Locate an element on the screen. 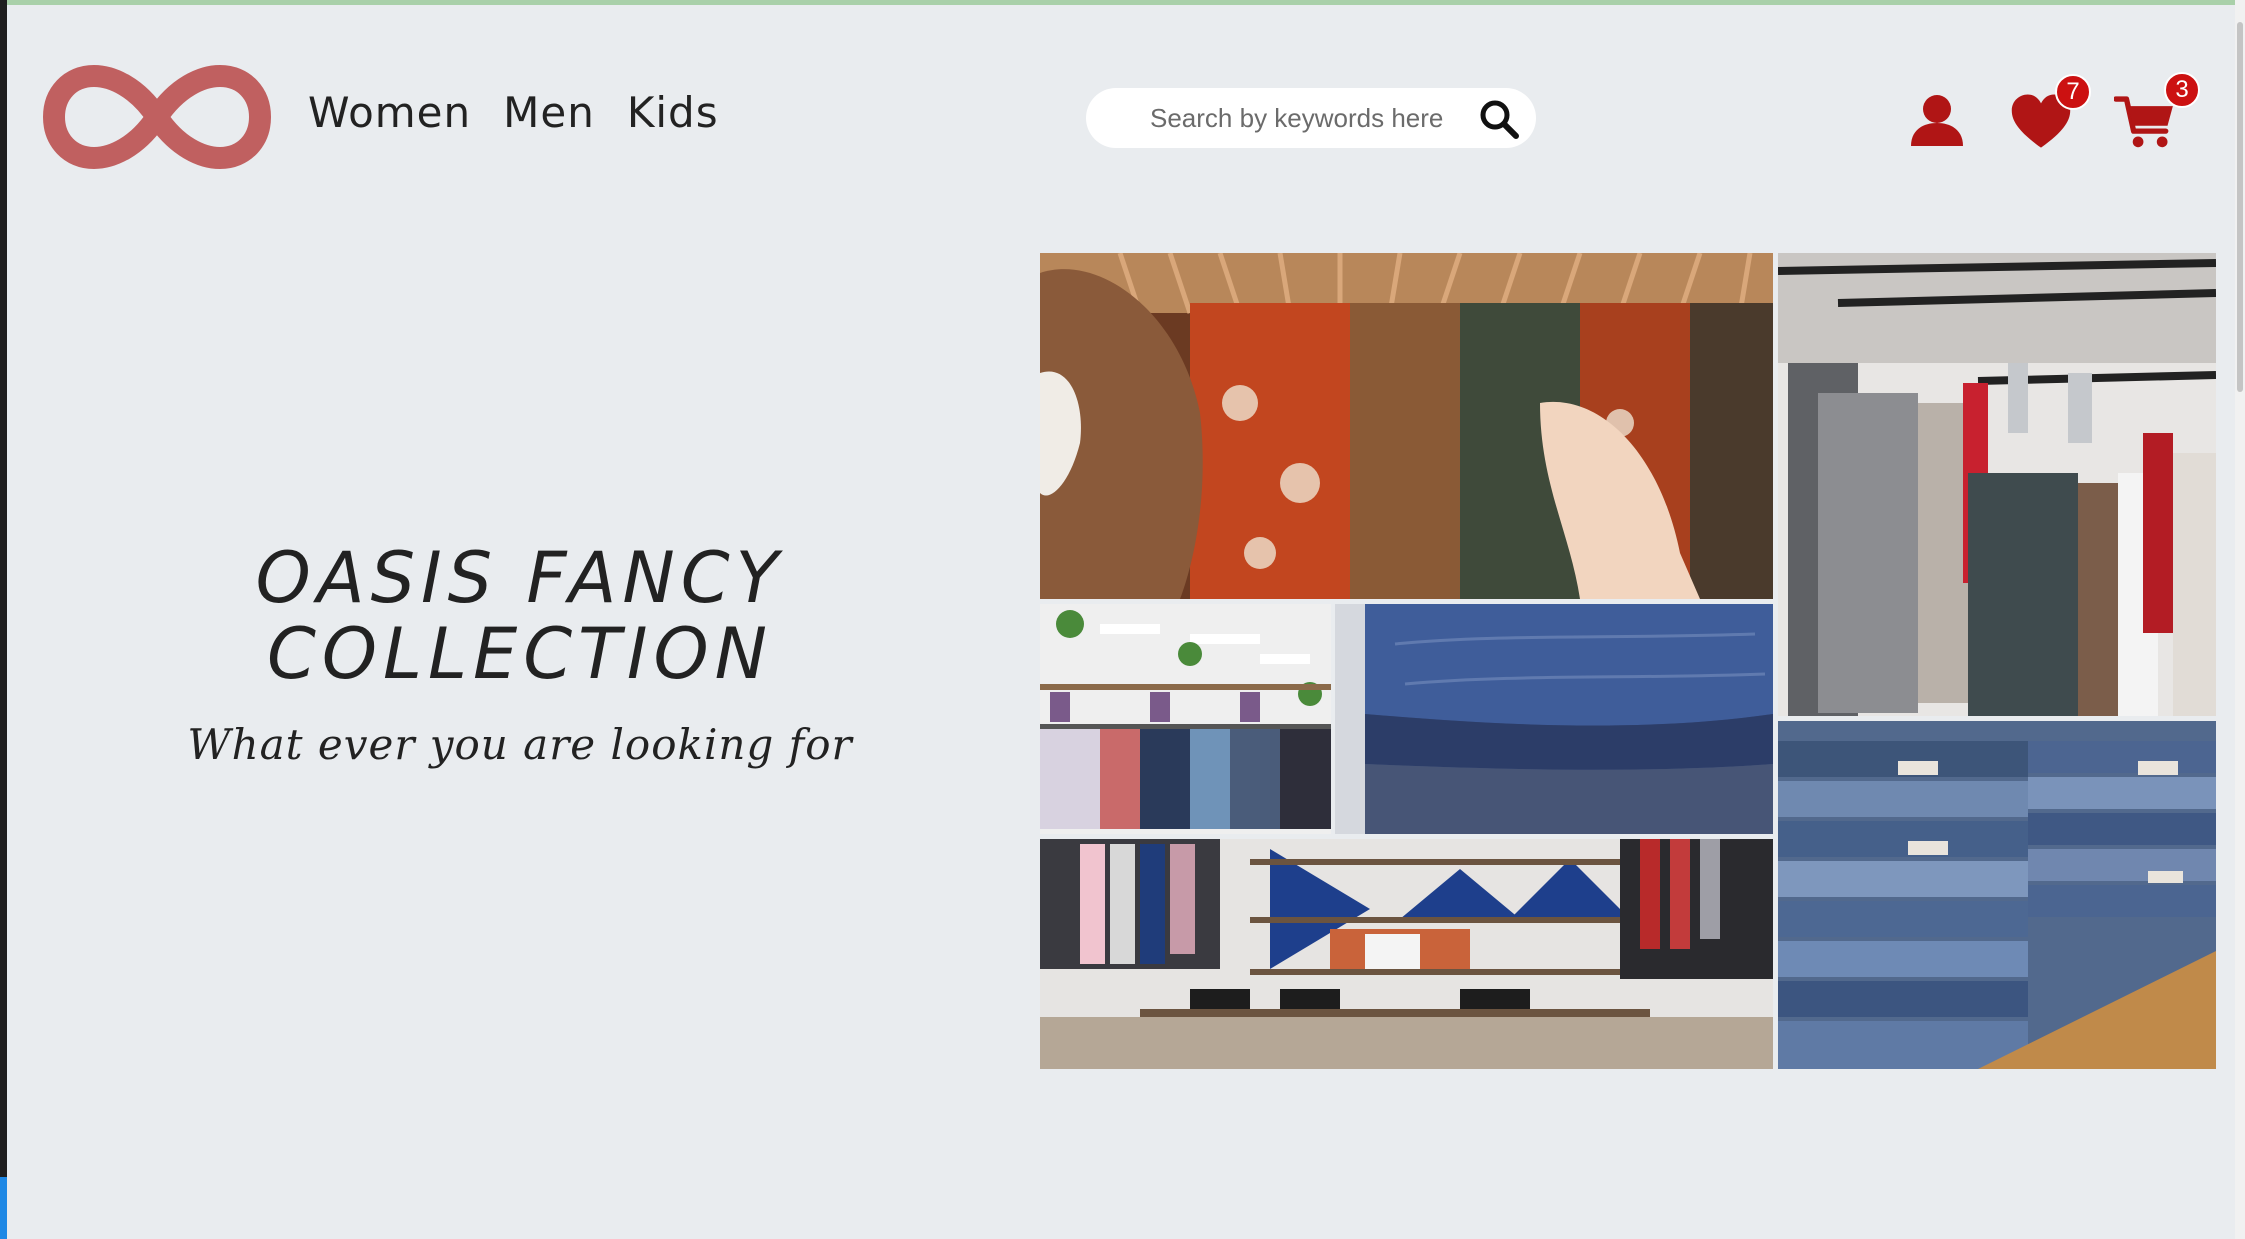 This screenshot has width=2245, height=1239. cart-button: 3 is located at coordinates (2157, 112).